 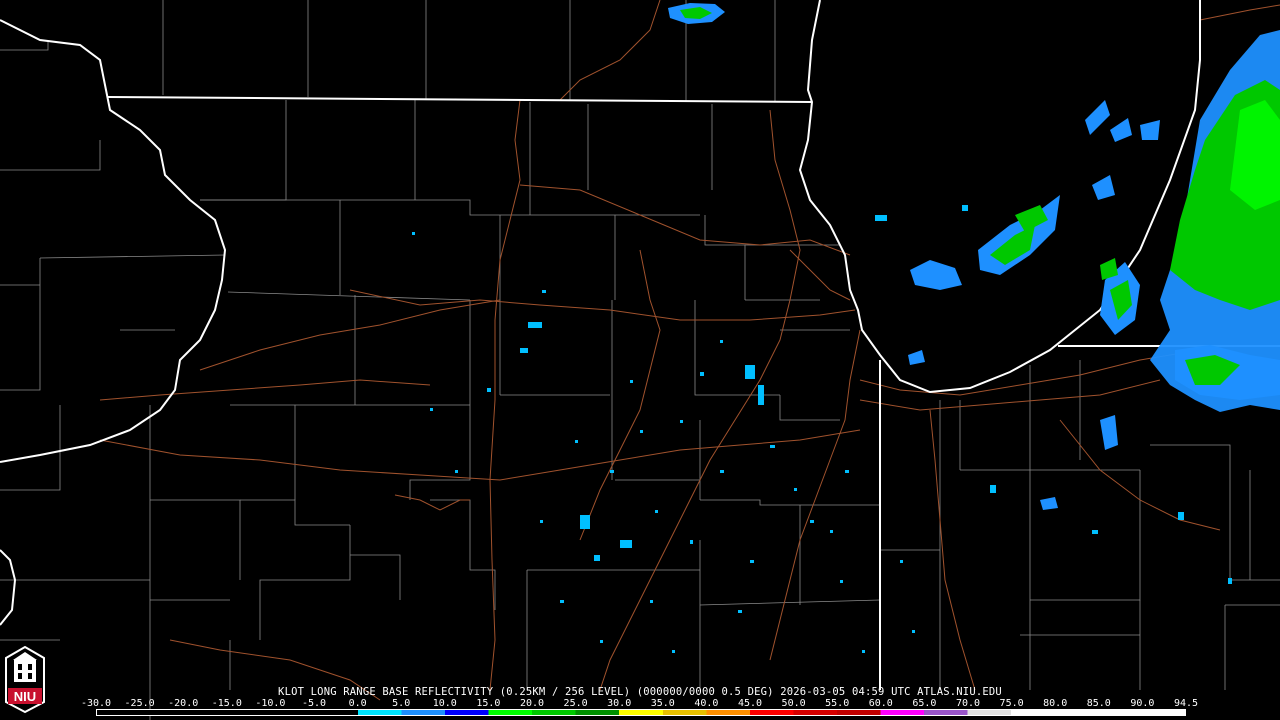 I want to click on scale-label: -20.0, so click(x=183, y=703).